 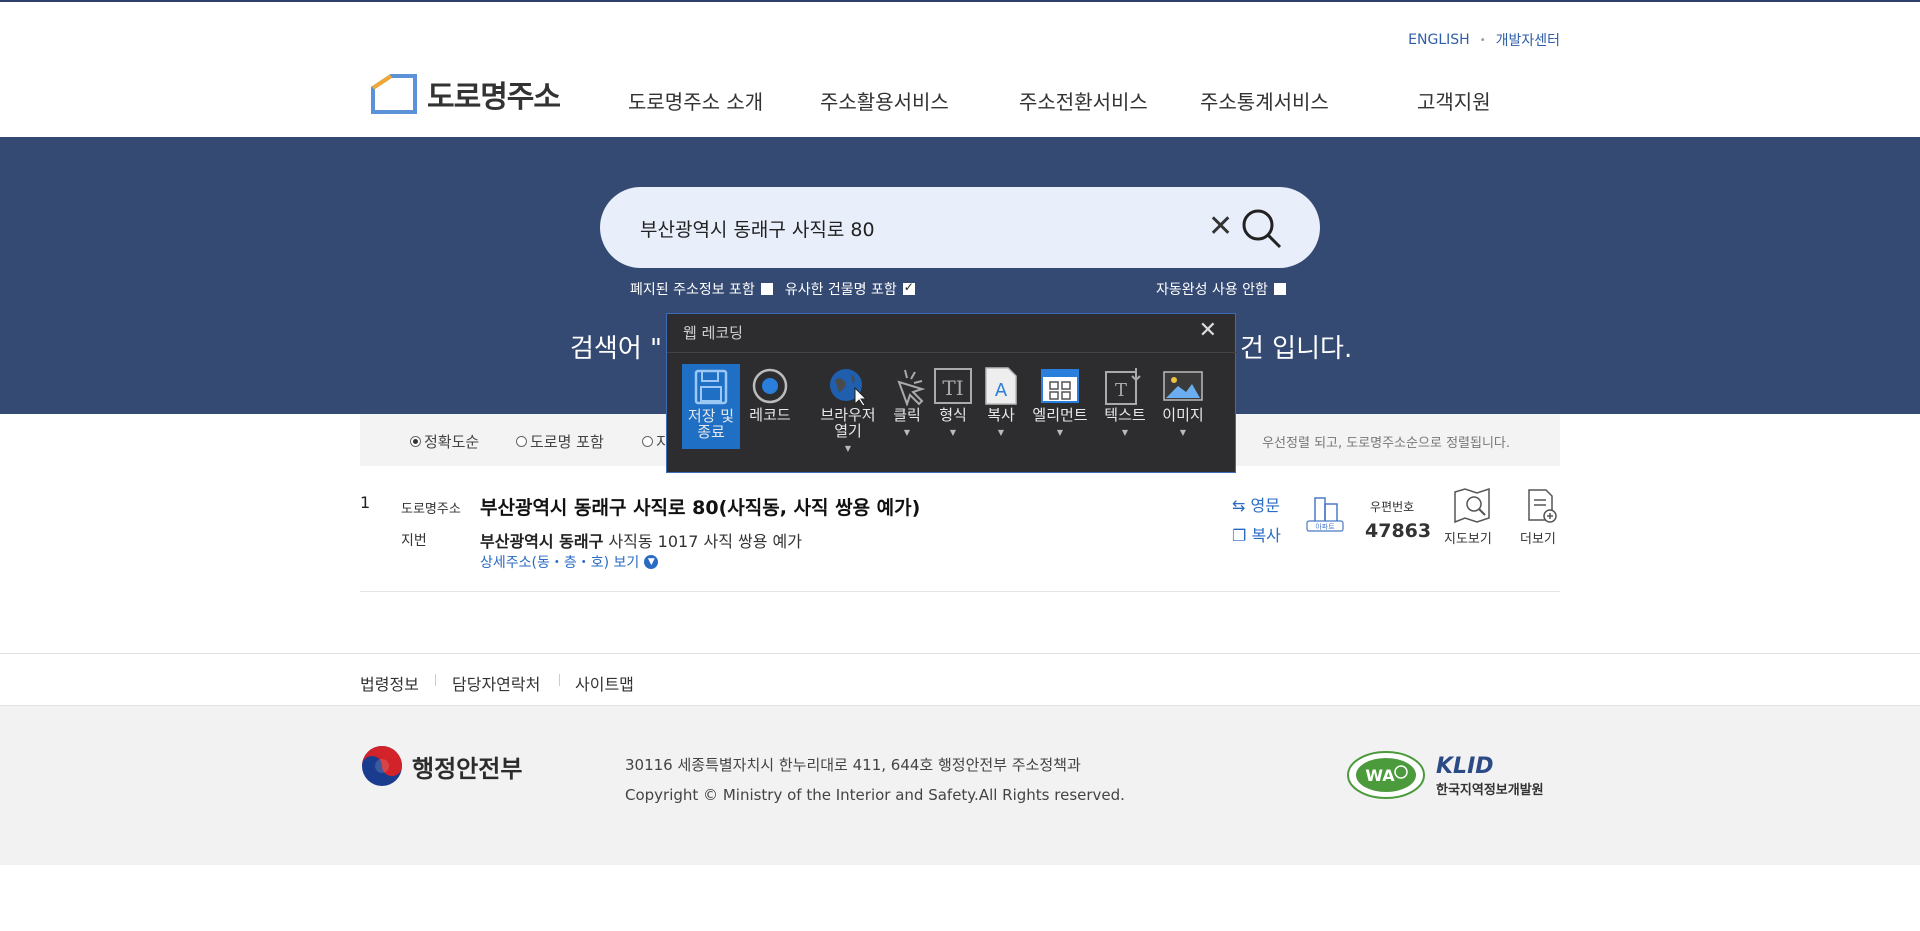 I want to click on result-message-left: 검색어 ", so click(x=616, y=349).